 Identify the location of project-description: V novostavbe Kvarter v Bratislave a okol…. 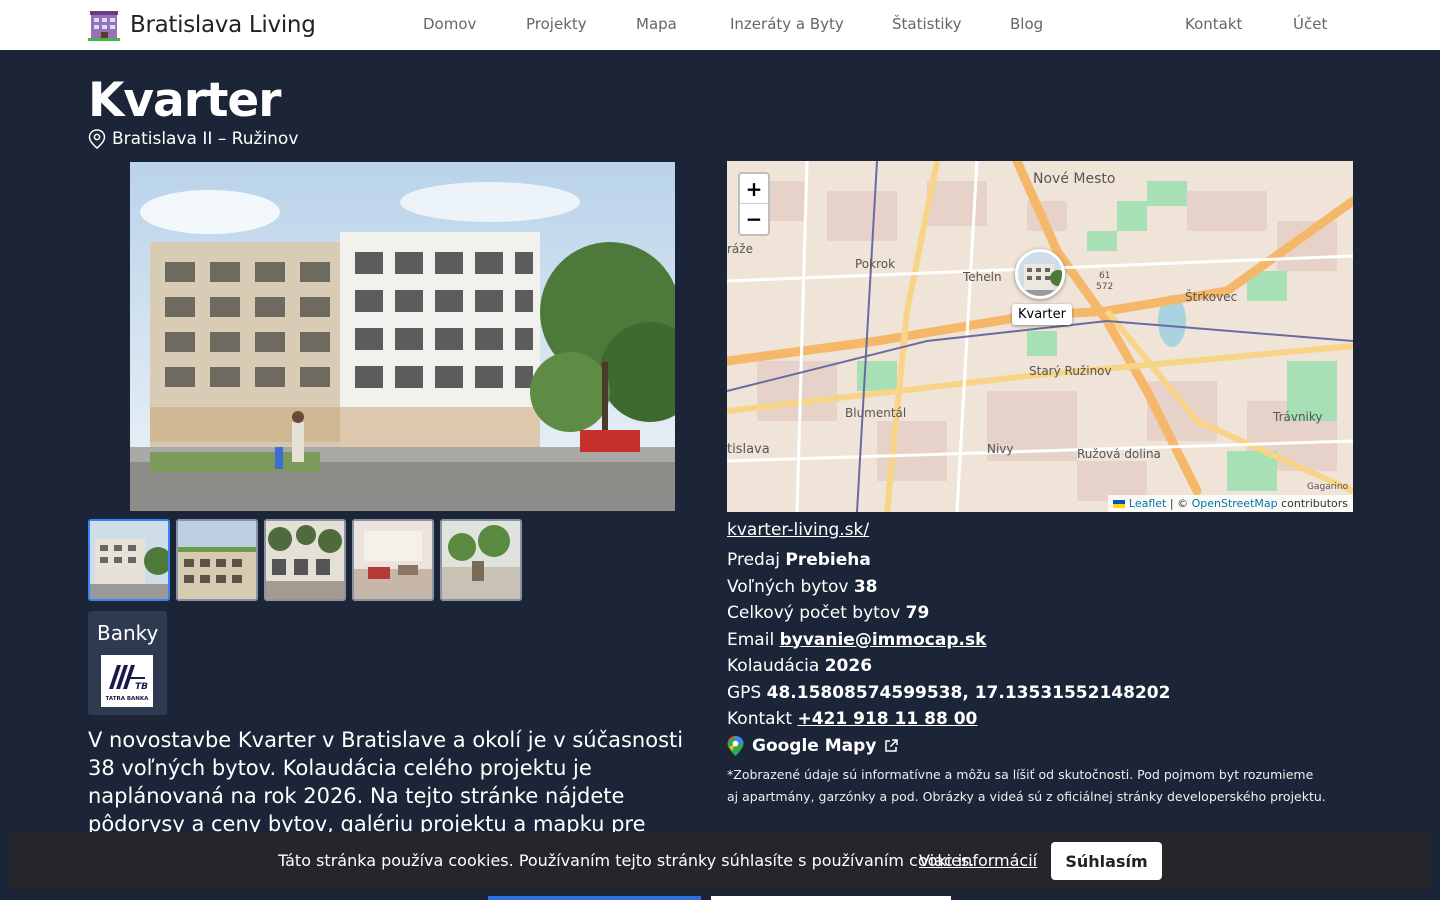
(386, 782).